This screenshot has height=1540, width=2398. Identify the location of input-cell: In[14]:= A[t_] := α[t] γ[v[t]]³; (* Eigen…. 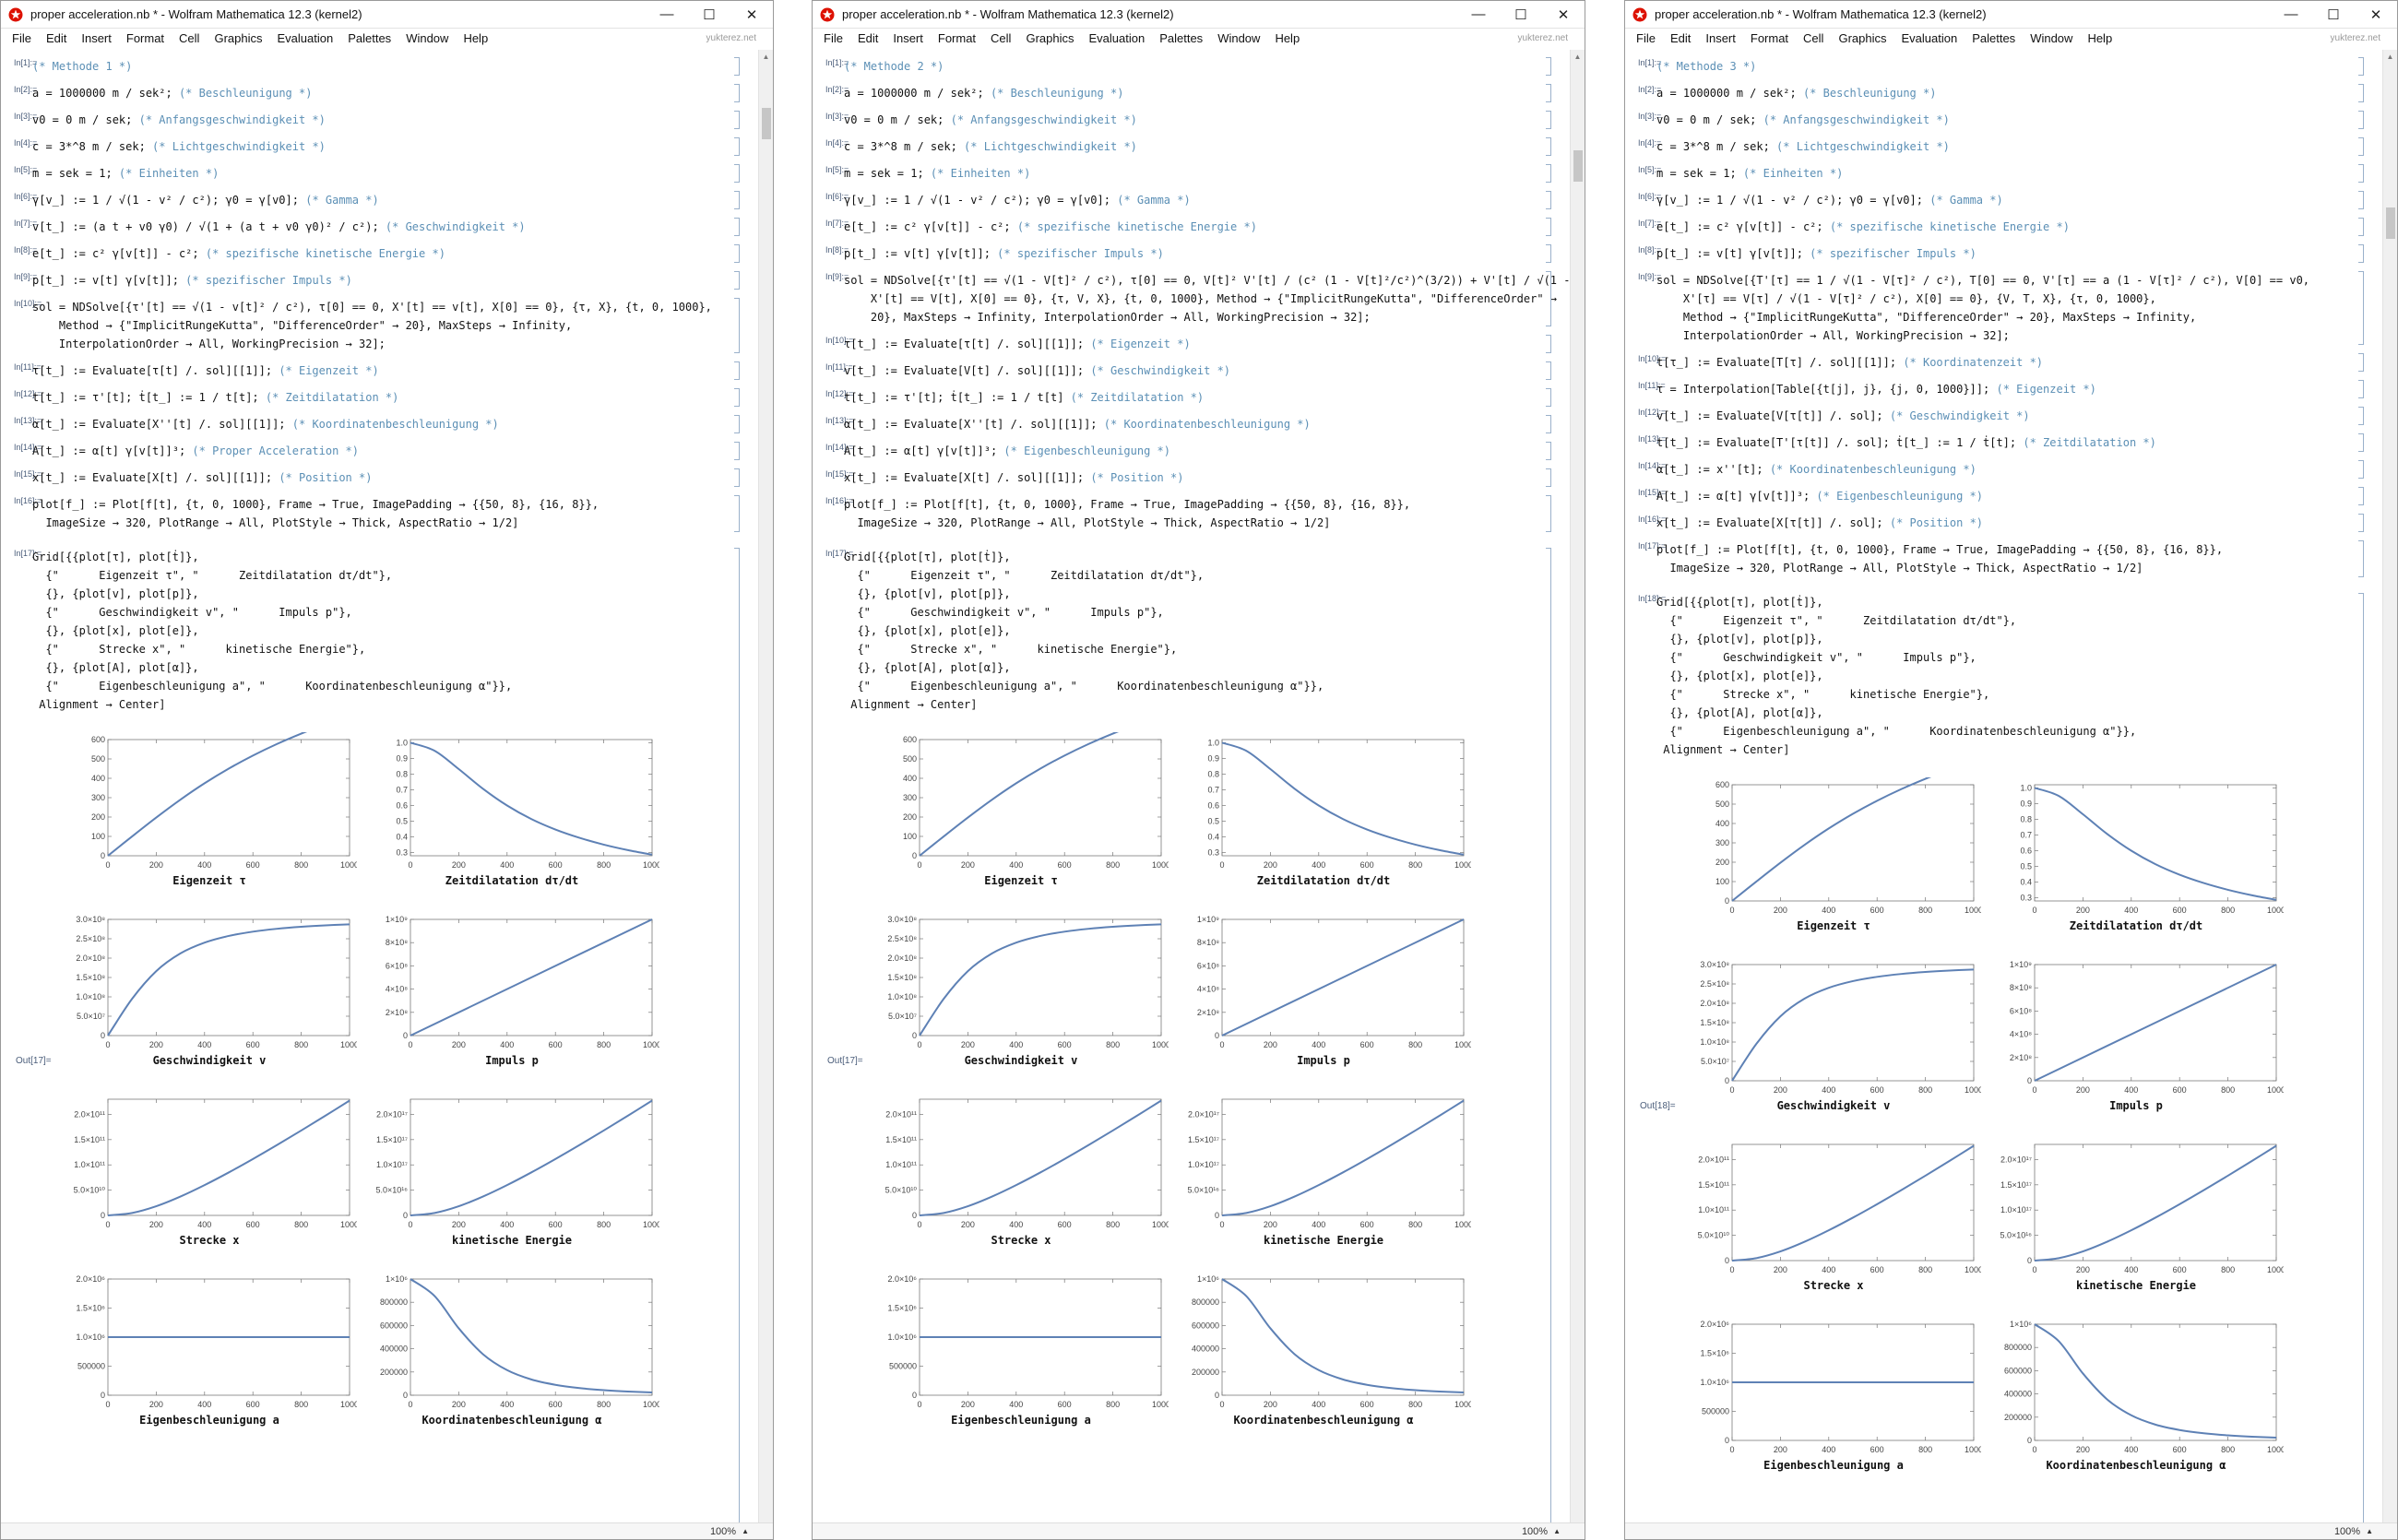
(1191, 451).